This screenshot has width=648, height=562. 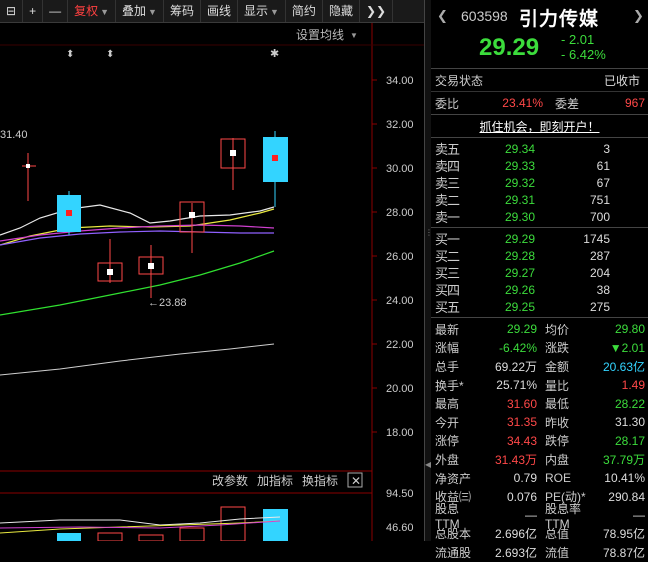 What do you see at coordinates (521, 403) in the screenshot?
I see `stat-v1: 31.60` at bounding box center [521, 403].